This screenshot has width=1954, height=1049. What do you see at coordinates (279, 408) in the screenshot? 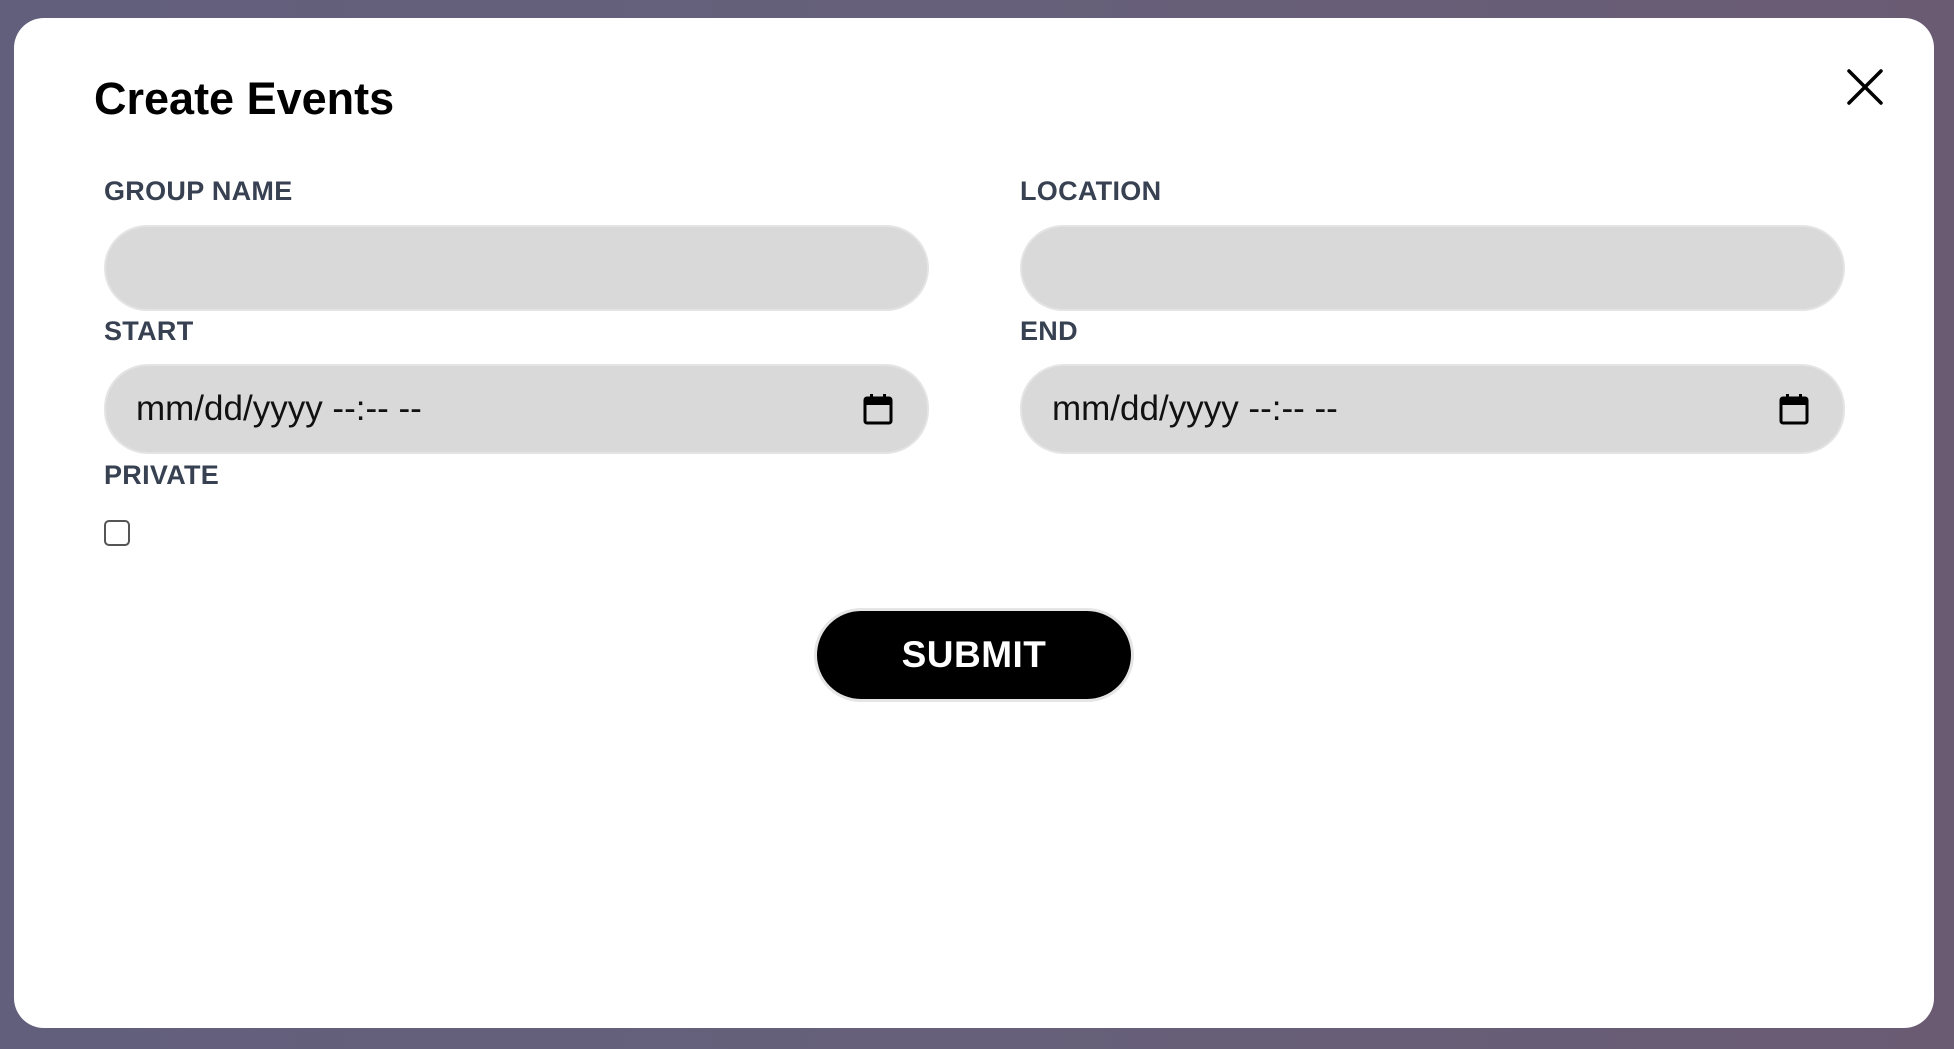
I see `start-datetime-placeholder: mm/dd/yyyy --:-- --` at bounding box center [279, 408].